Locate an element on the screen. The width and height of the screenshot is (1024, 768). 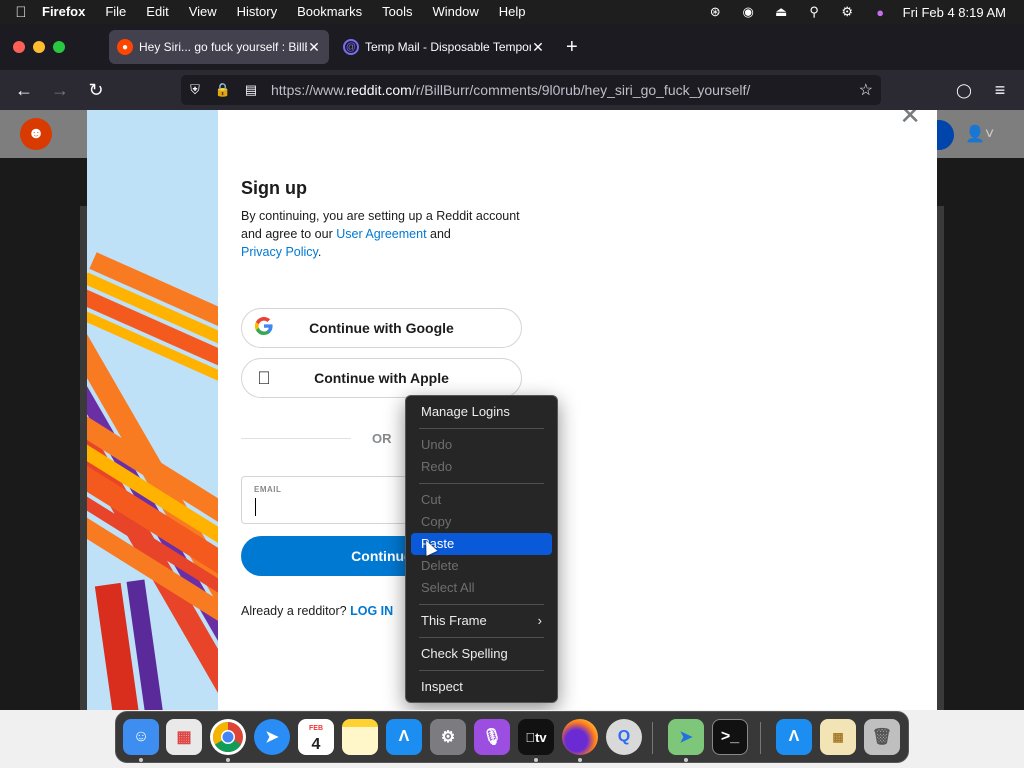
menu-file: File is located at coordinates (115, 12).